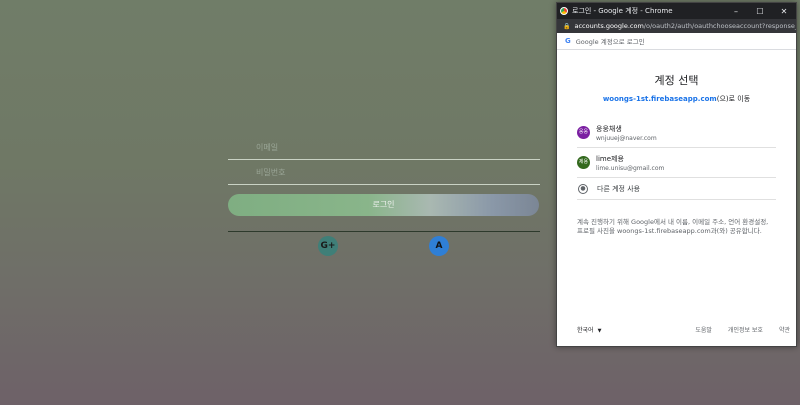 The height and width of the screenshot is (405, 800). What do you see at coordinates (609, 128) in the screenshot?
I see `account-name: 웅웅채생` at bounding box center [609, 128].